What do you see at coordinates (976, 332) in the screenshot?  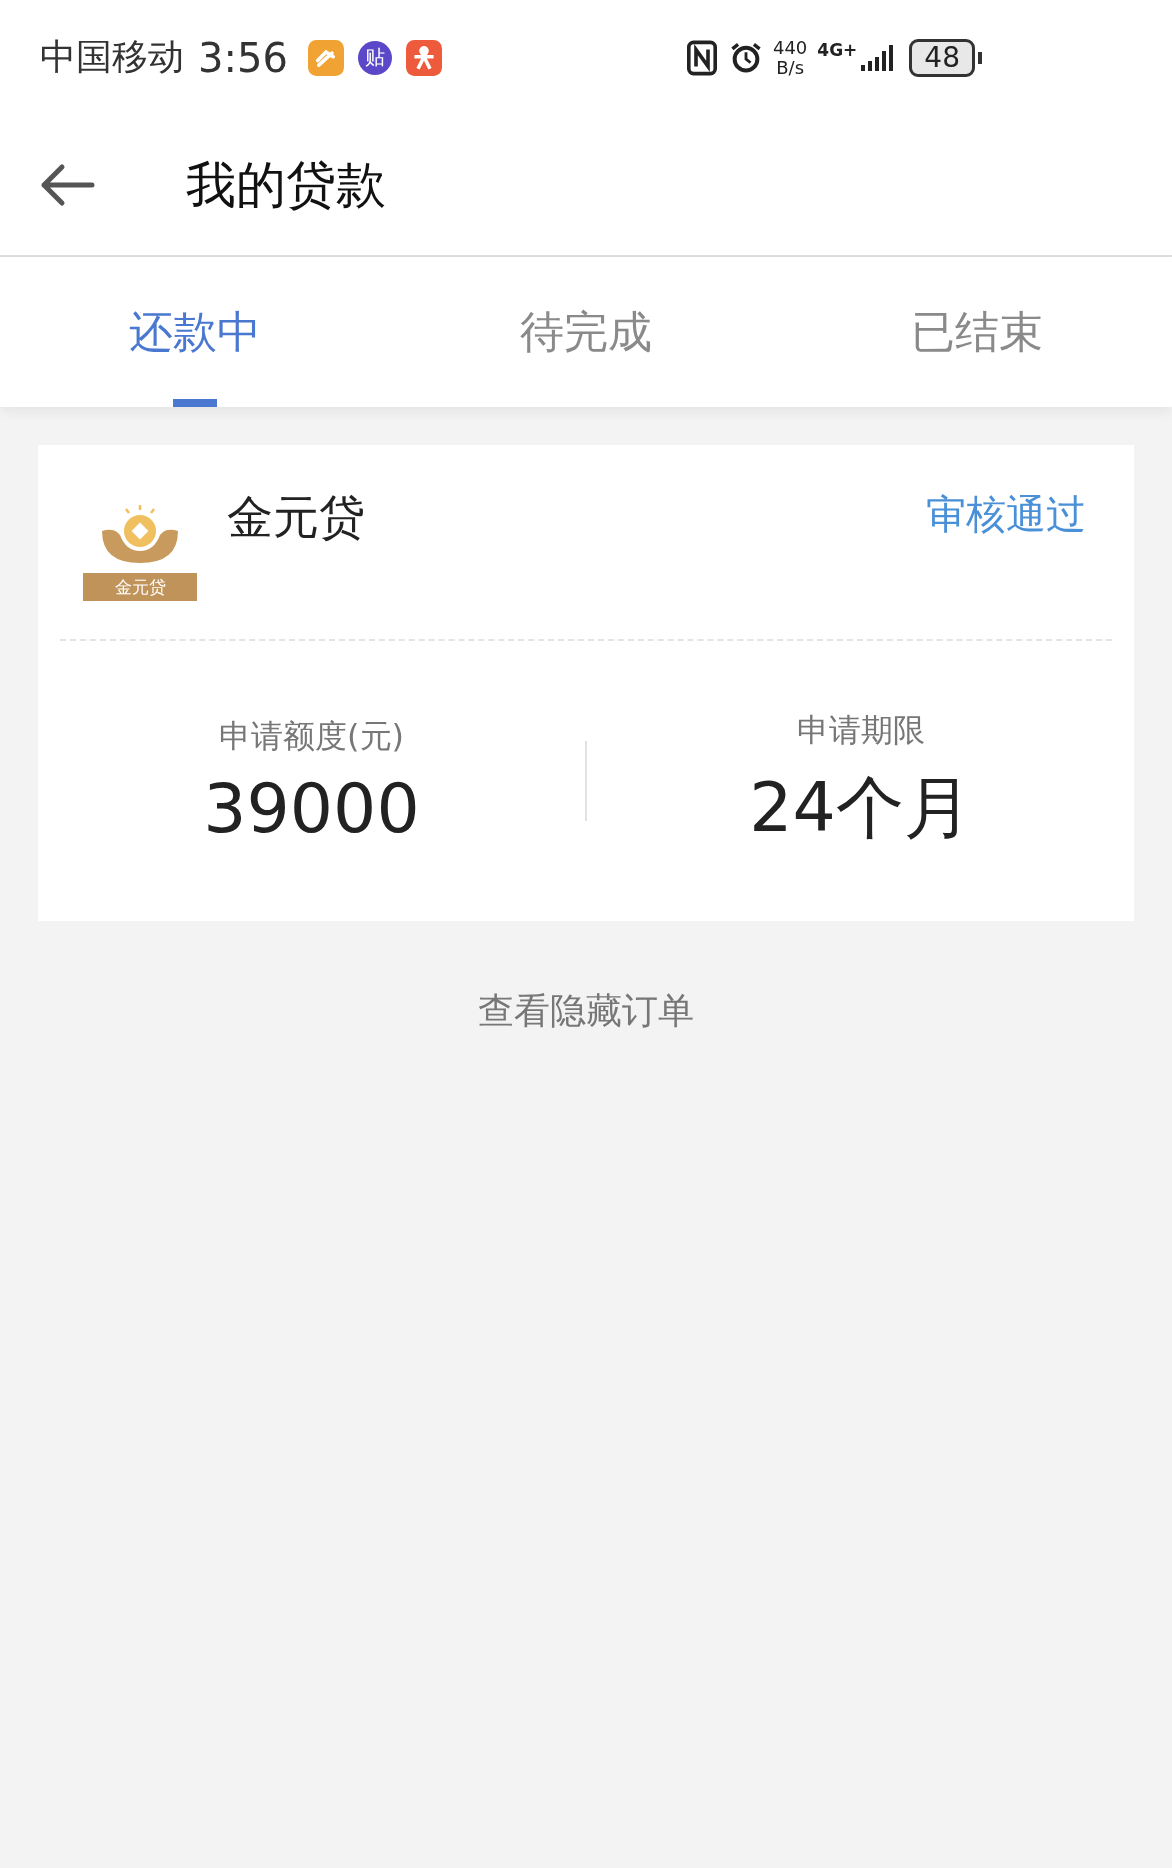 I see `tab: 已结束` at bounding box center [976, 332].